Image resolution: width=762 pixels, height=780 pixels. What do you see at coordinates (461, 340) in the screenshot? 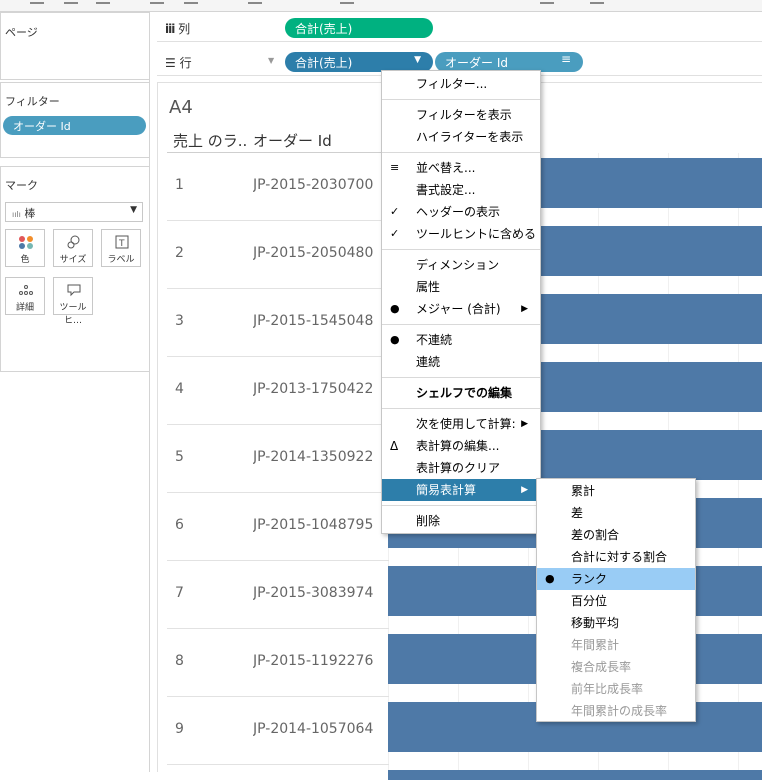
I see `menu-item-discrete: ● 不連続` at bounding box center [461, 340].